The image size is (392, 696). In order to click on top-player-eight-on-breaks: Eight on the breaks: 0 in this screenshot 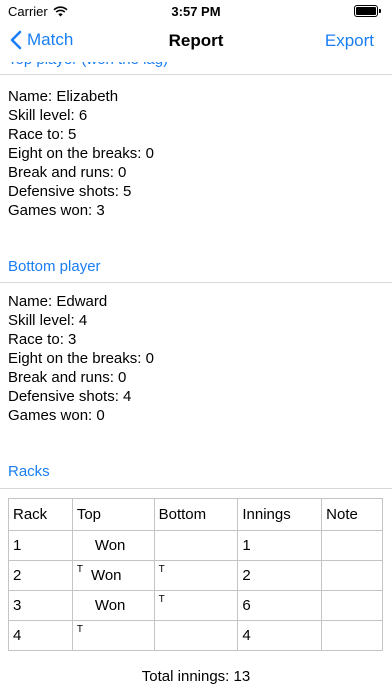, I will do `click(81, 153)`.